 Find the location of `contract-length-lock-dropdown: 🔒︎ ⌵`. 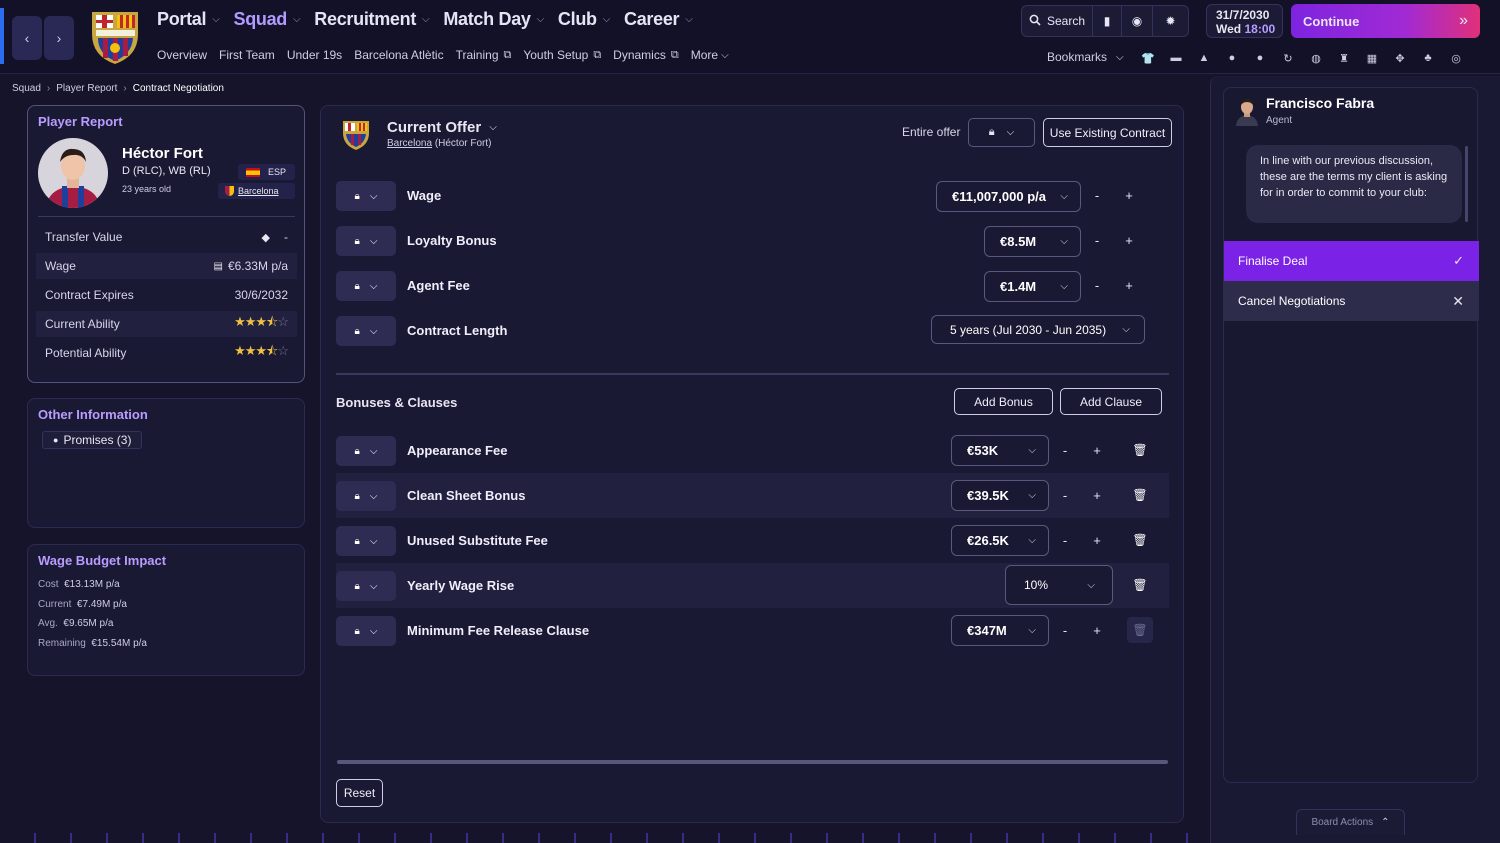

contract-length-lock-dropdown: 🔒︎ ⌵ is located at coordinates (366, 331).